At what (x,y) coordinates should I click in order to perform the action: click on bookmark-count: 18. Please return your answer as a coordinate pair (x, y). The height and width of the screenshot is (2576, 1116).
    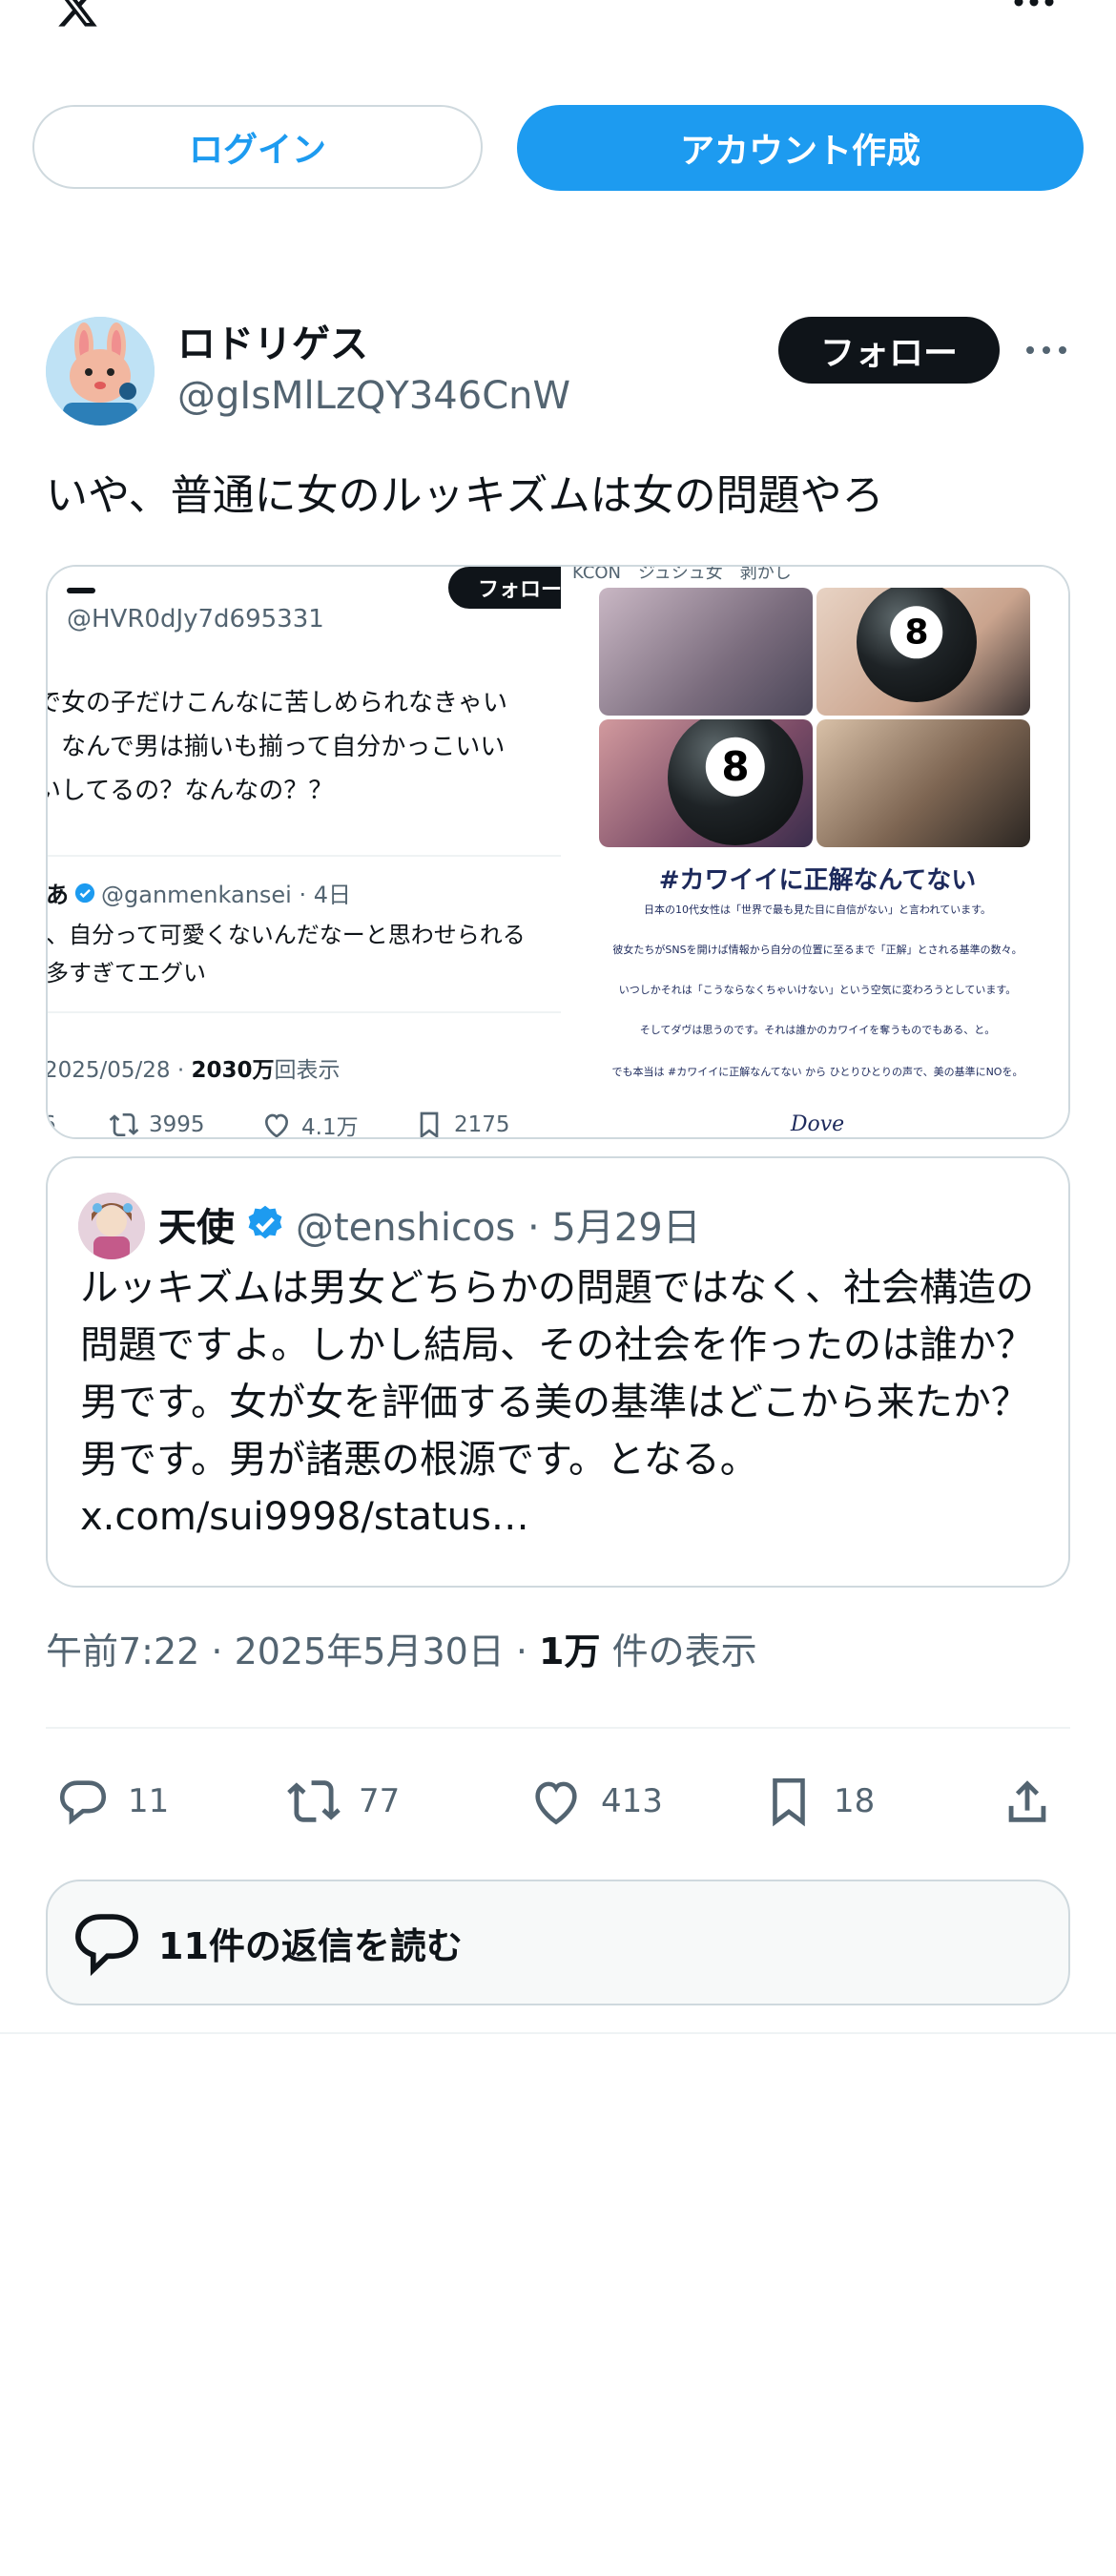
    Looking at the image, I should click on (855, 1801).